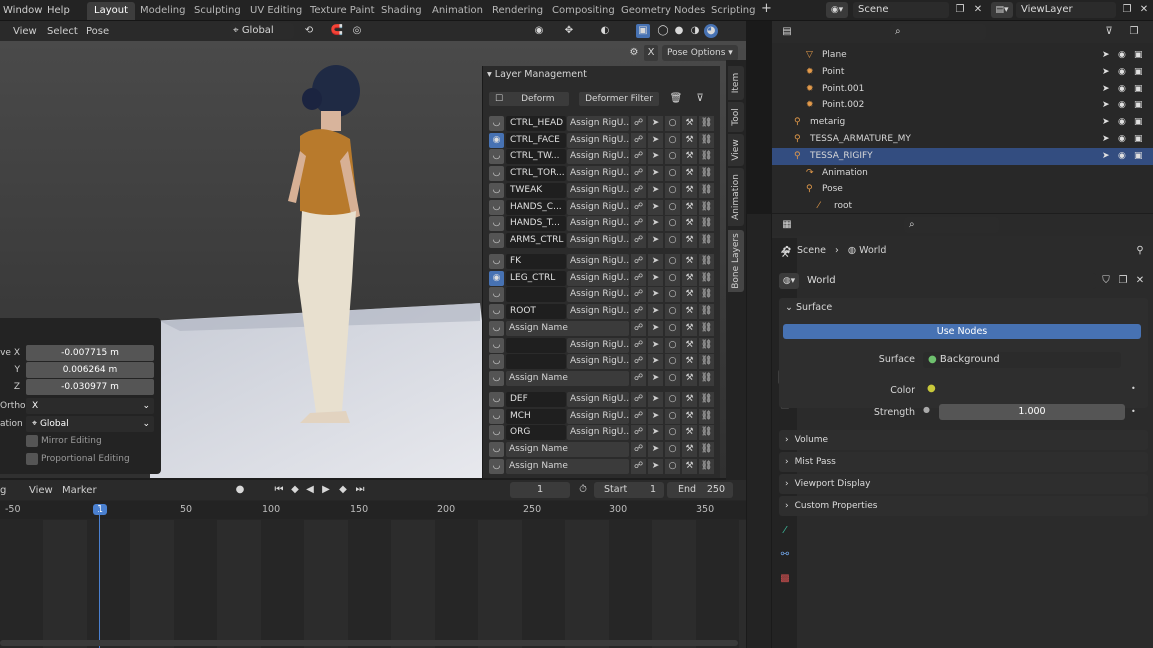 This screenshot has height=648, width=1153. I want to click on fake-user-icon: ⛉, so click(1106, 281).